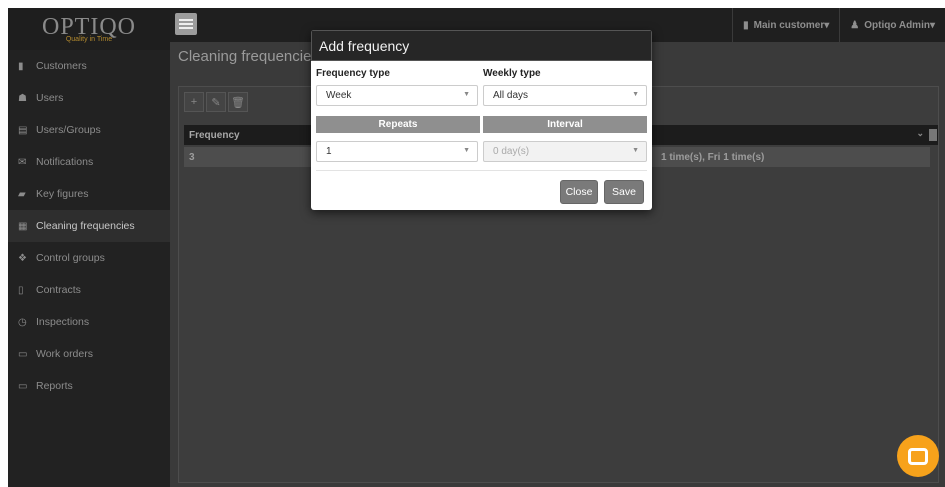 The width and height of the screenshot is (945, 487). What do you see at coordinates (933, 135) in the screenshot?
I see `column-menu-icon` at bounding box center [933, 135].